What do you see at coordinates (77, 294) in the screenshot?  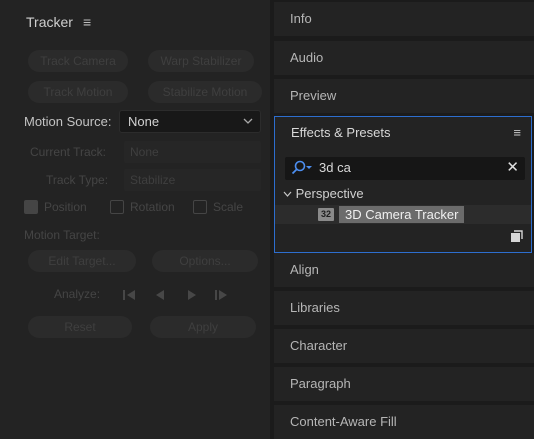 I see `analyze-label: Analyze:` at bounding box center [77, 294].